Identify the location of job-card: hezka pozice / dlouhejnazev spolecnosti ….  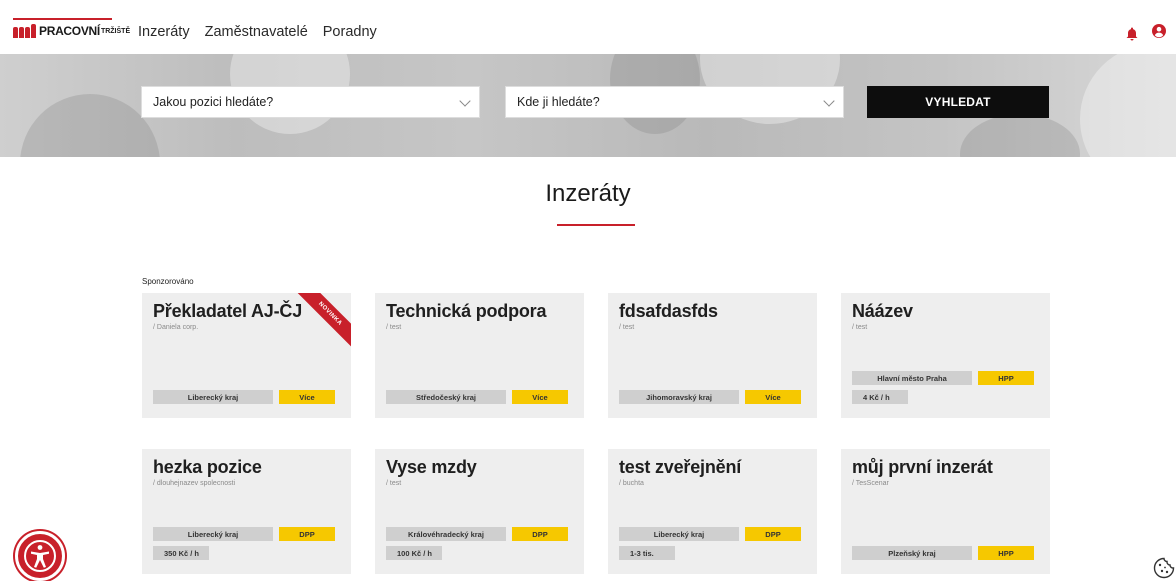
(246, 511).